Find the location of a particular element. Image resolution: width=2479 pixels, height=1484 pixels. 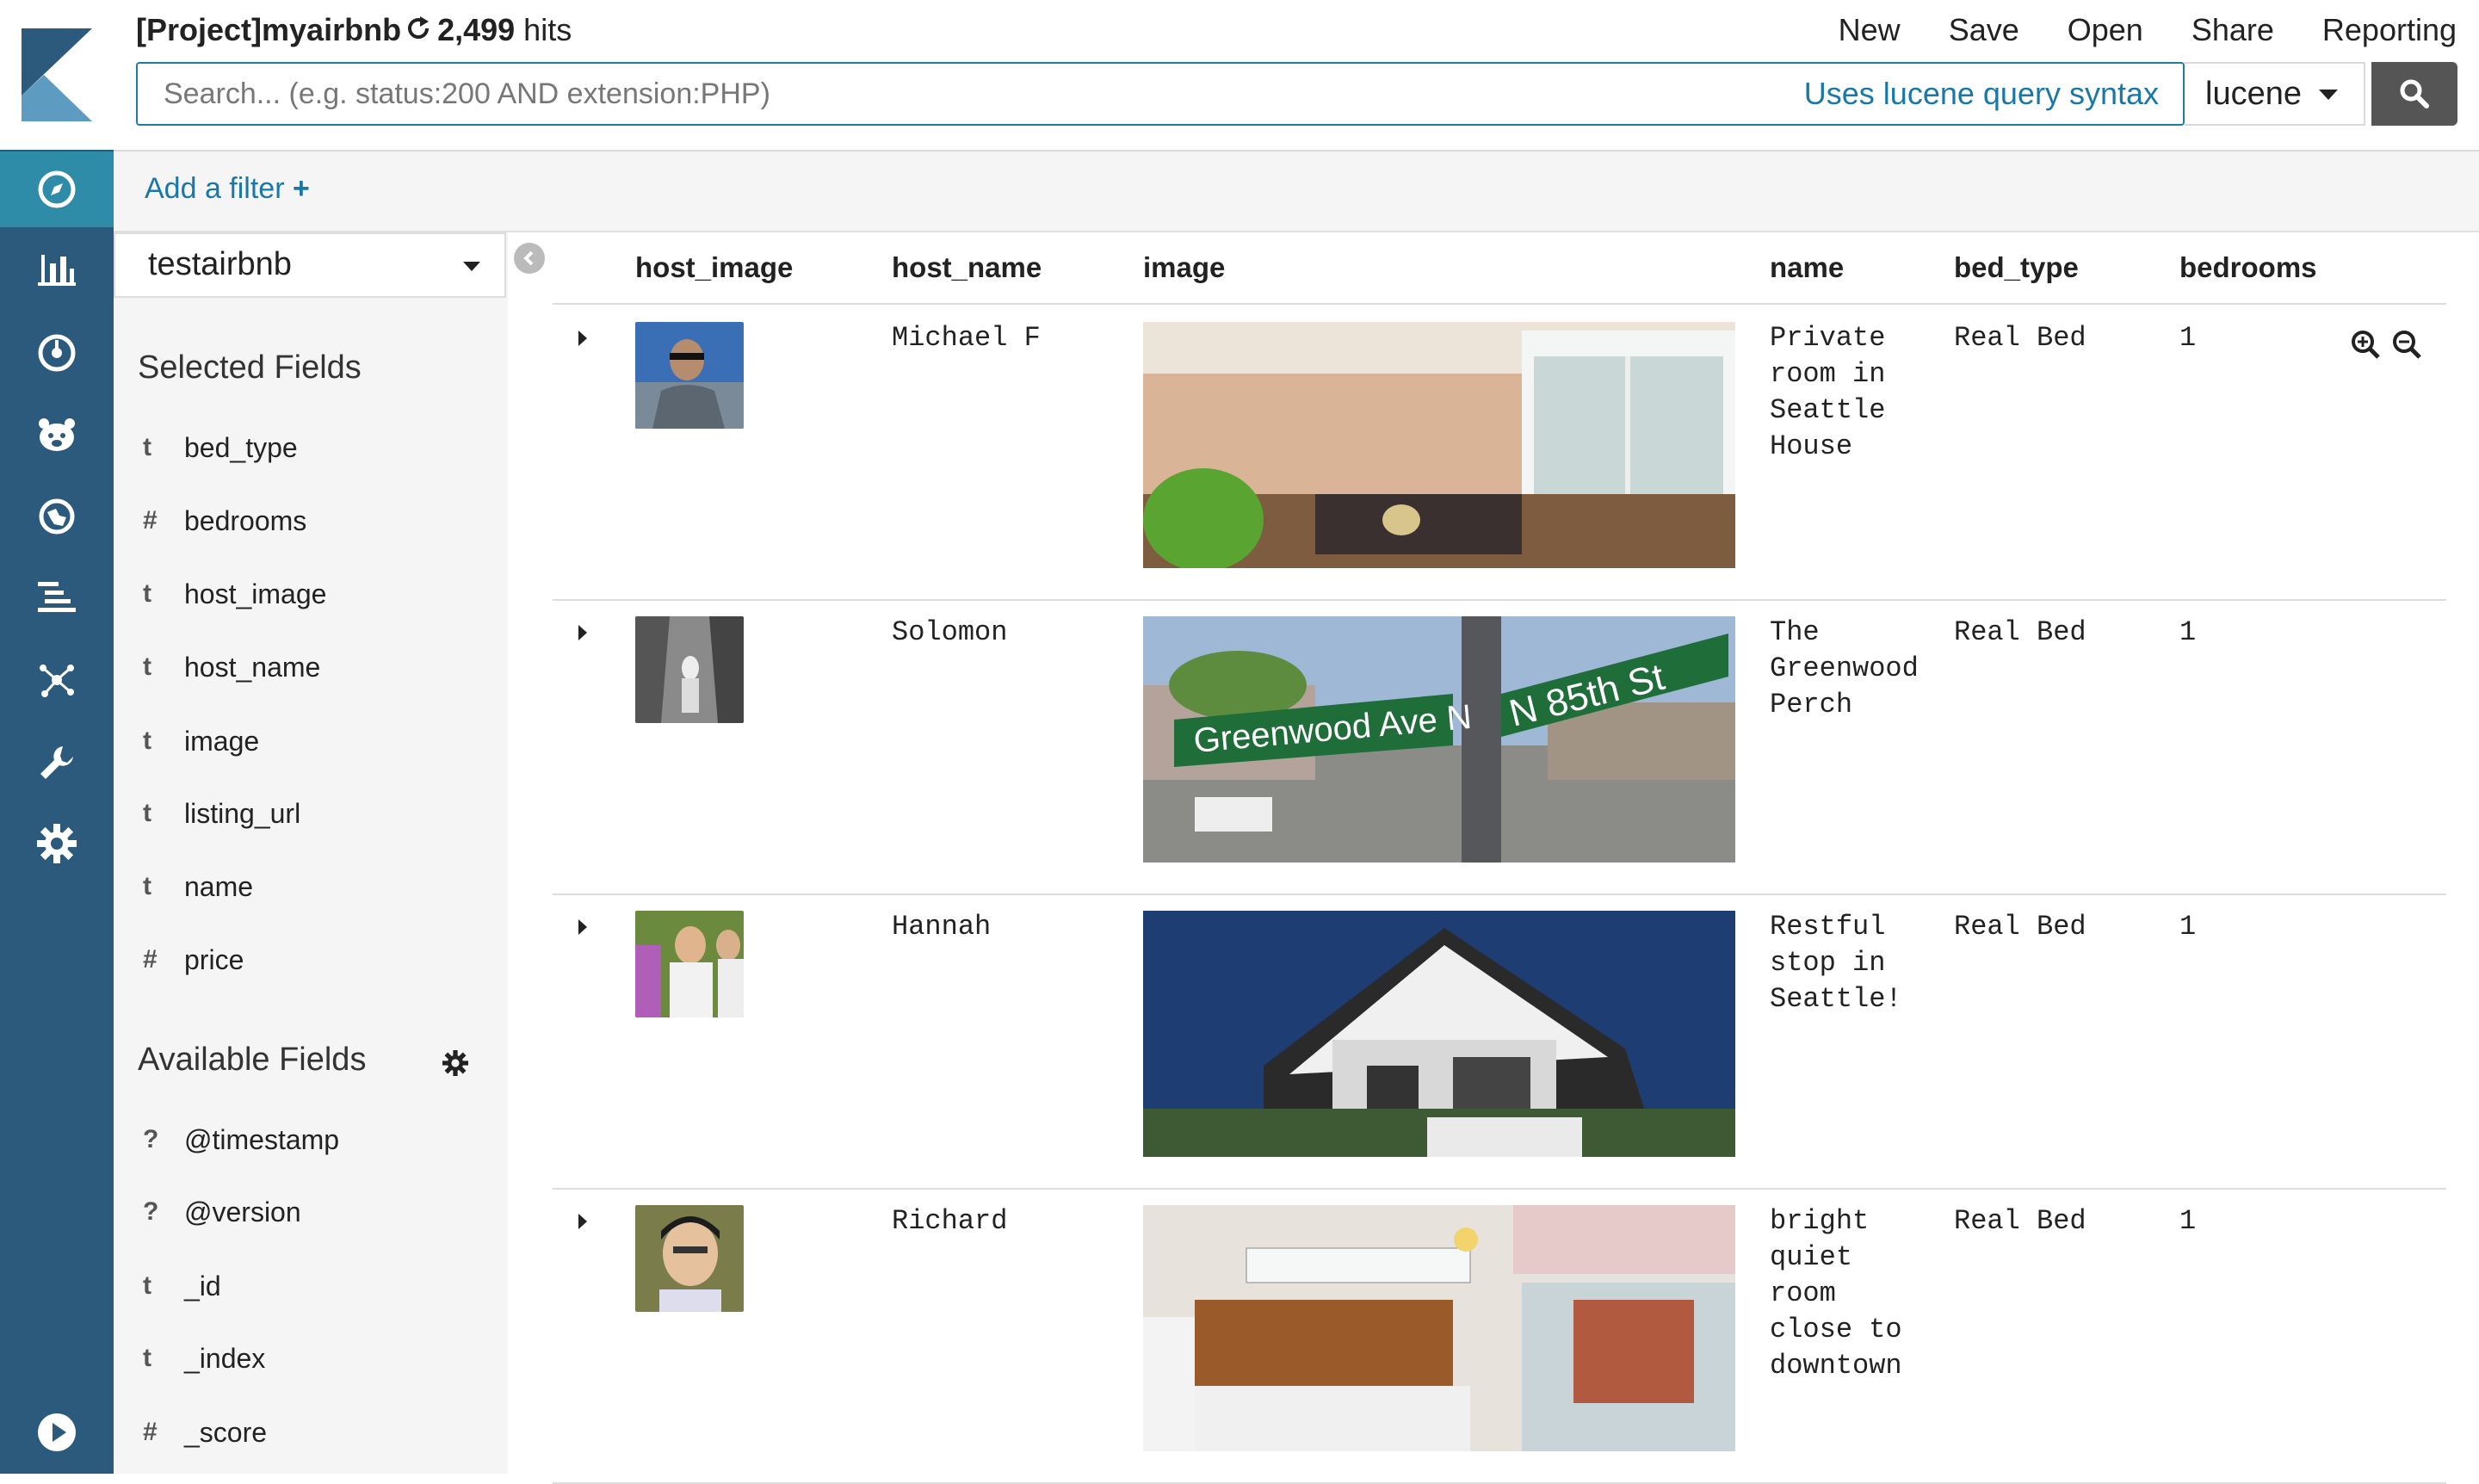

project-title: [Project]myairbnb is located at coordinates (269, 29).